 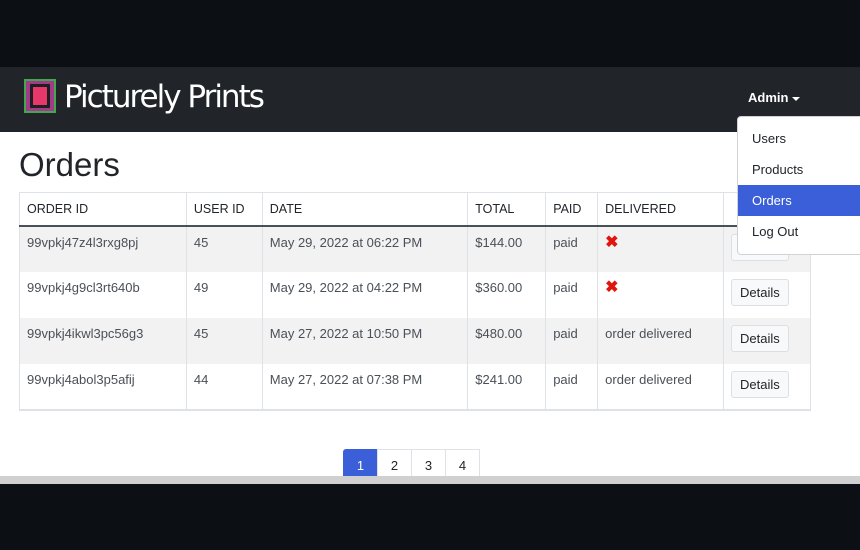 What do you see at coordinates (365, 248) in the screenshot?
I see `date-cell: May 29, 2022 at 06:22 PM` at bounding box center [365, 248].